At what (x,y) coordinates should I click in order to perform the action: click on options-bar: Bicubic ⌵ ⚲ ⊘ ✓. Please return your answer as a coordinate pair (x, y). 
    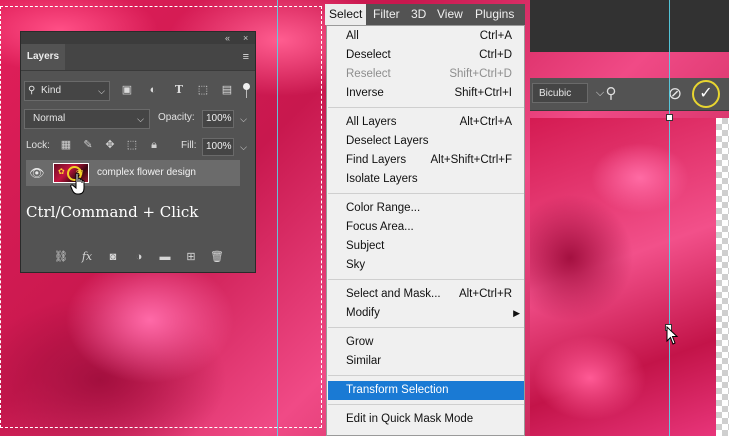
    Looking at the image, I should click on (629, 94).